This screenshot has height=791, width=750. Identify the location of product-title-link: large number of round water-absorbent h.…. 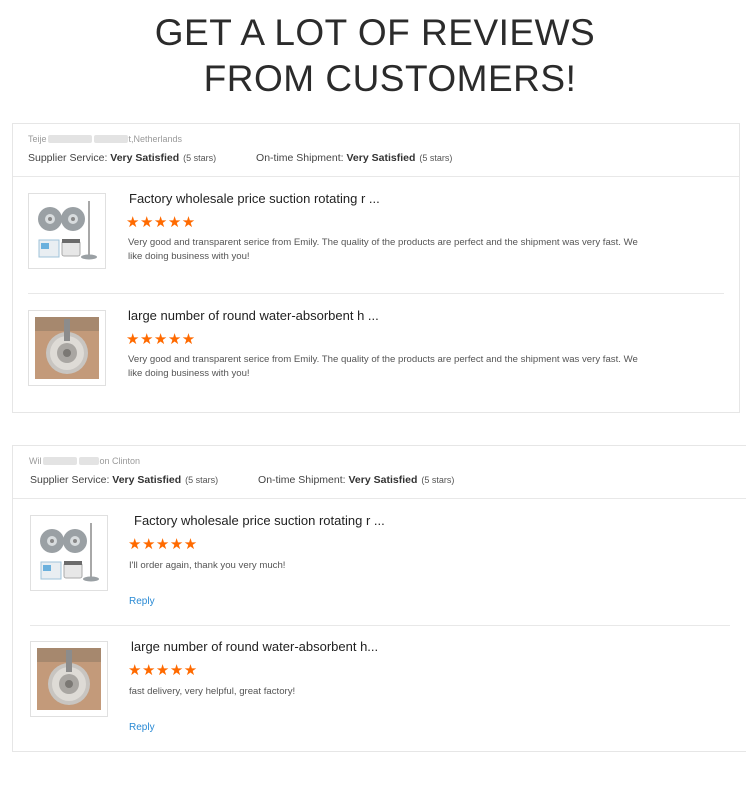
(254, 646).